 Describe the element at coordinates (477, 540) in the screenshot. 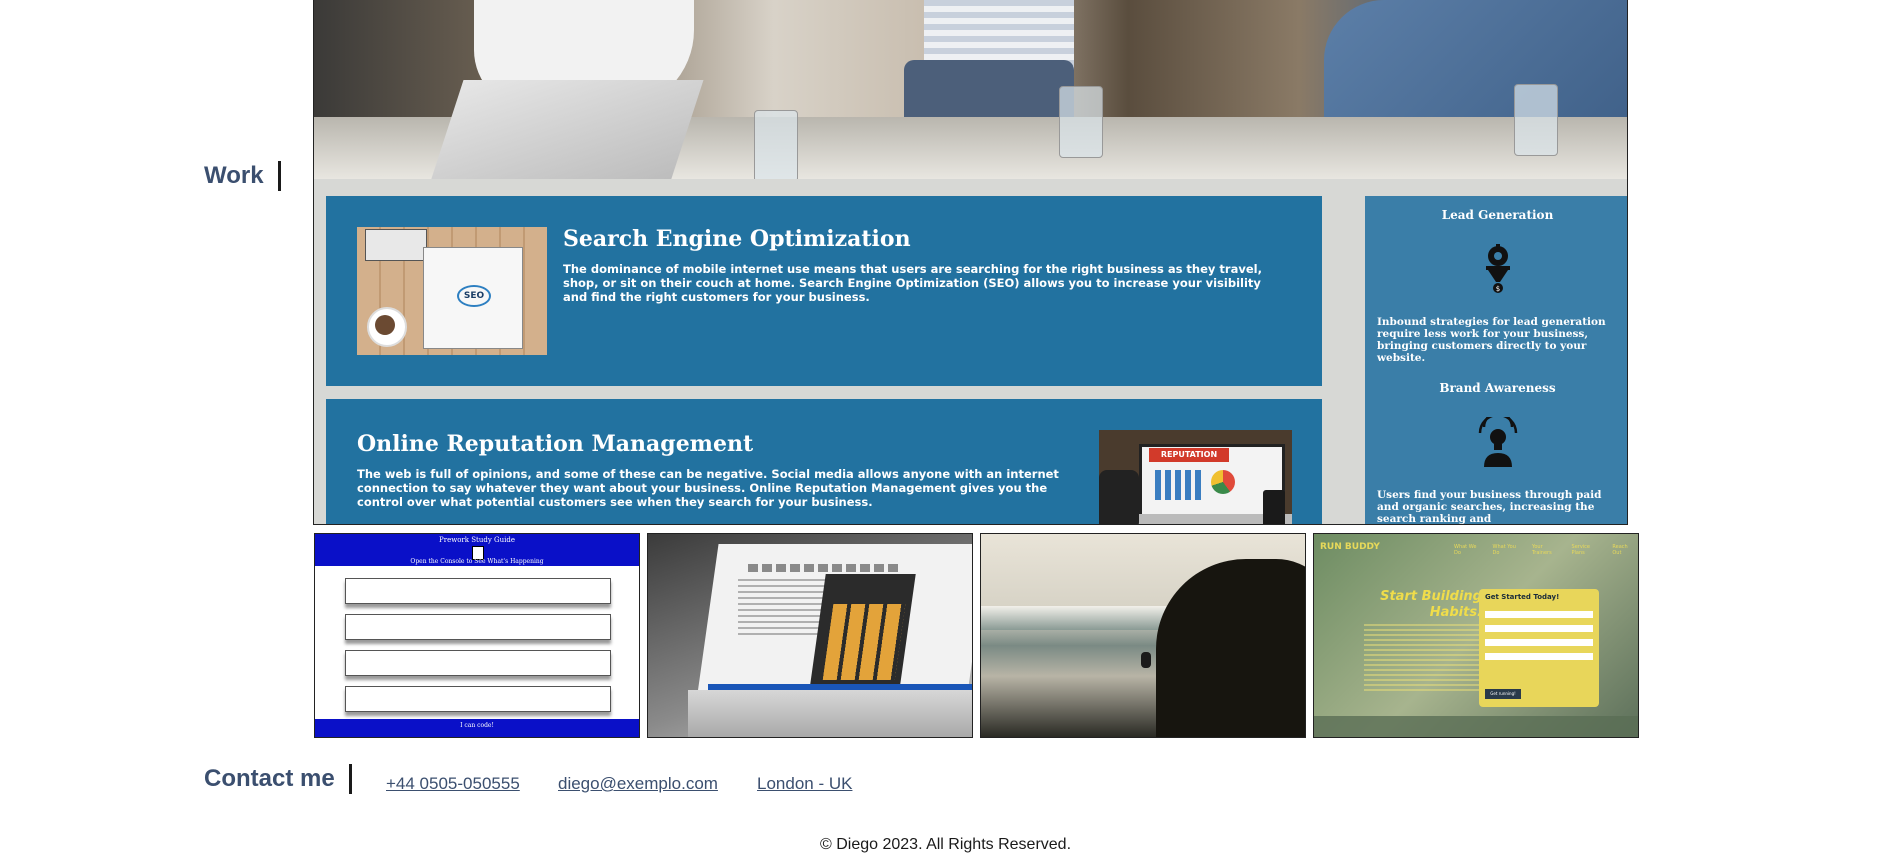

I see `prework-title: Prework Study Guide` at that location.